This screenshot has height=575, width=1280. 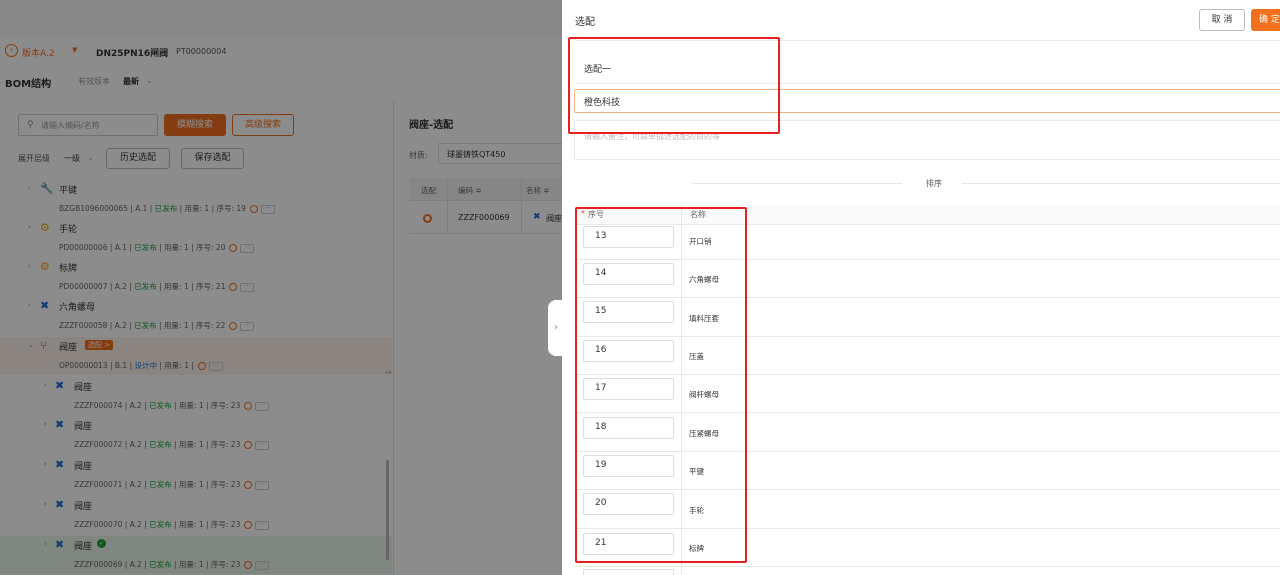 What do you see at coordinates (934, 183) in the screenshot?
I see `sort-label: 排序` at bounding box center [934, 183].